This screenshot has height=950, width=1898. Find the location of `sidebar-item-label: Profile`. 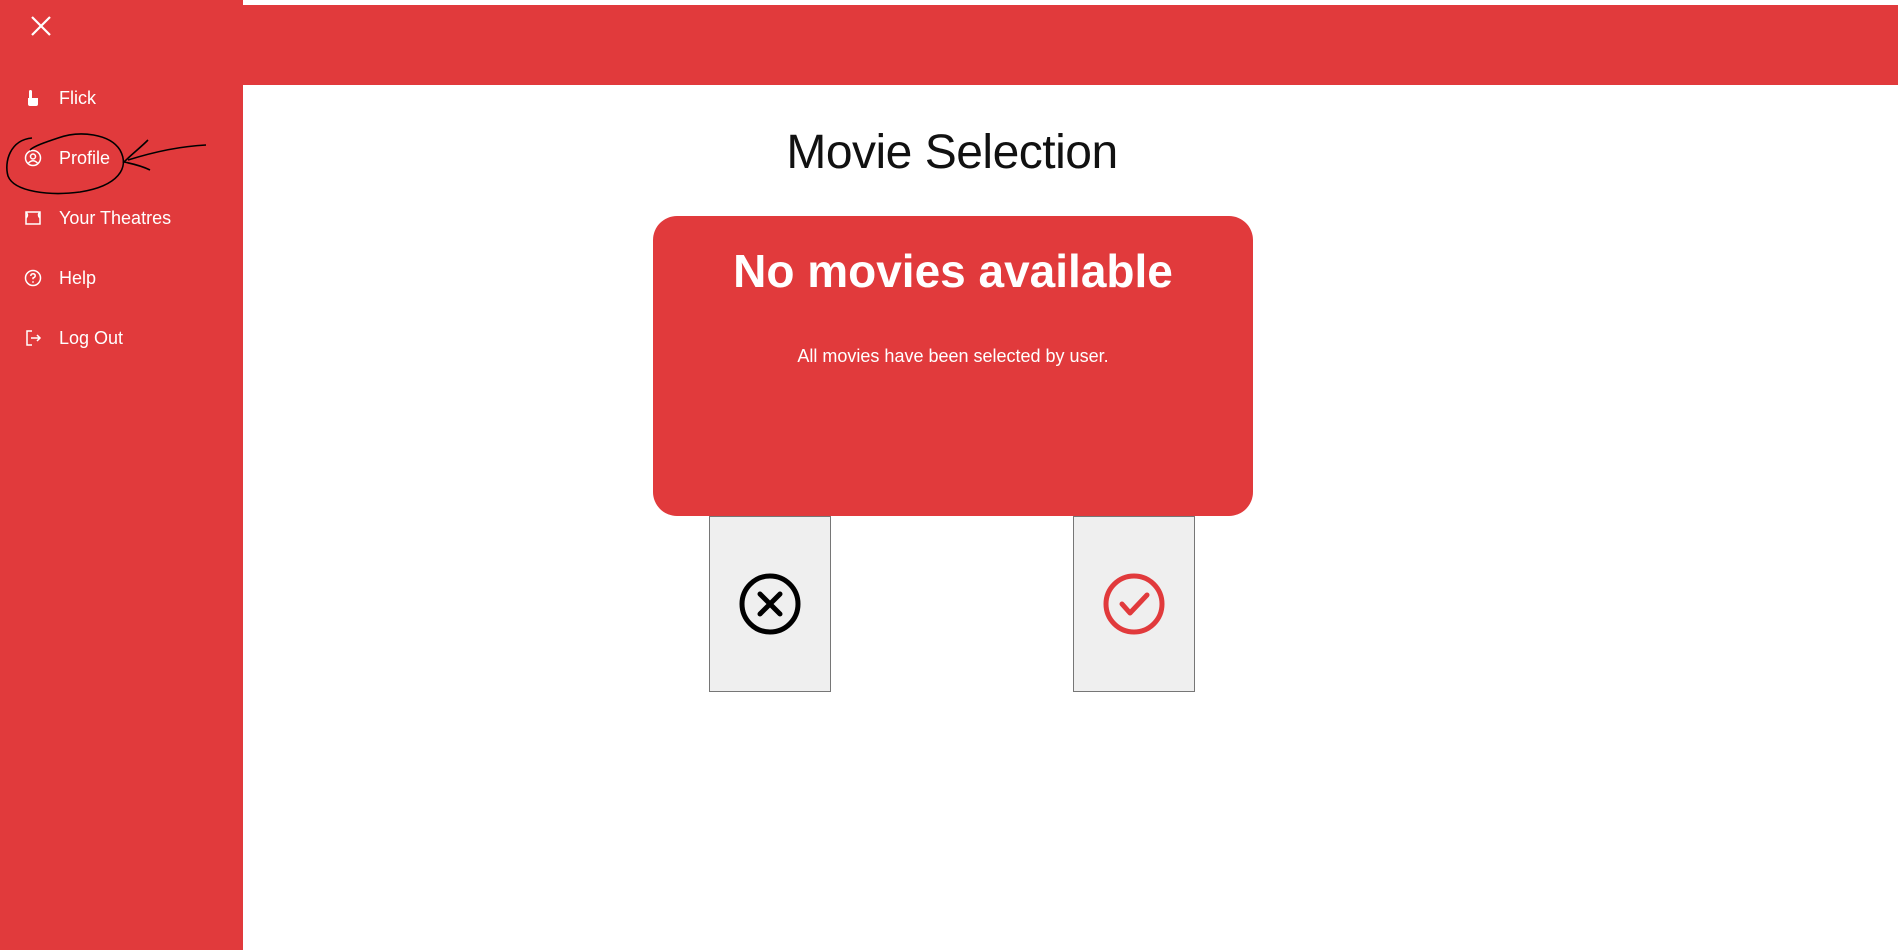

sidebar-item-label: Profile is located at coordinates (85, 157).